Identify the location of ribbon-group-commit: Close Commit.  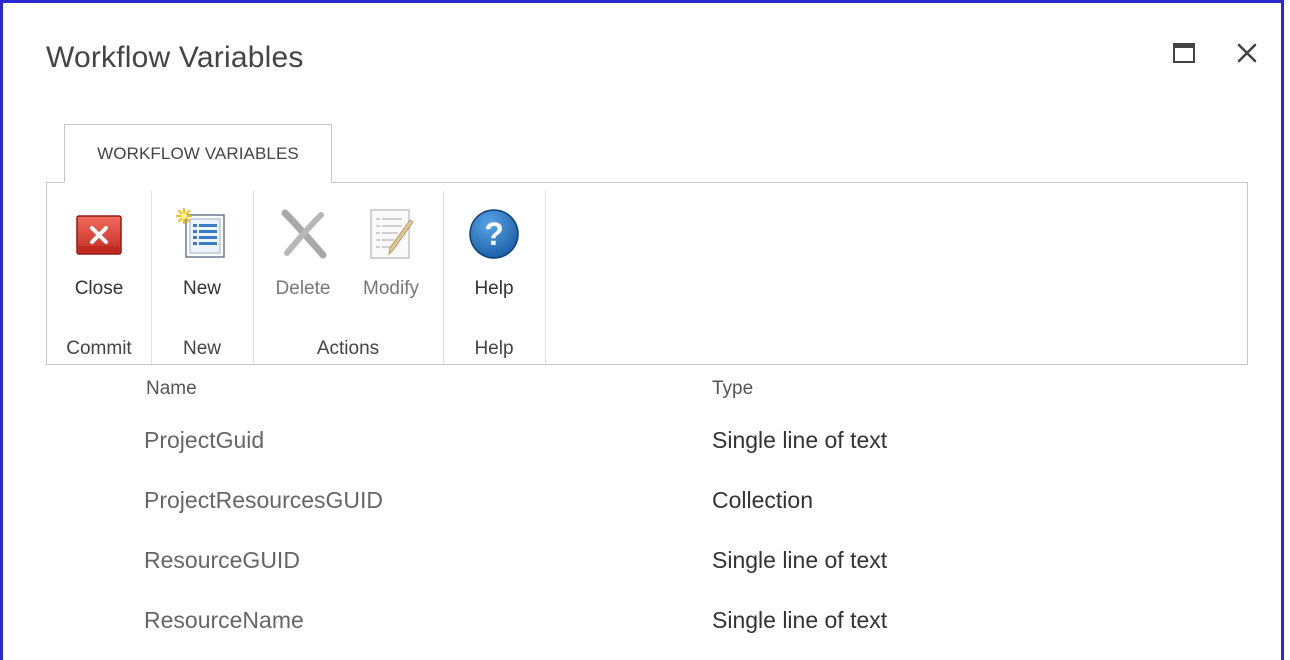
(99, 277).